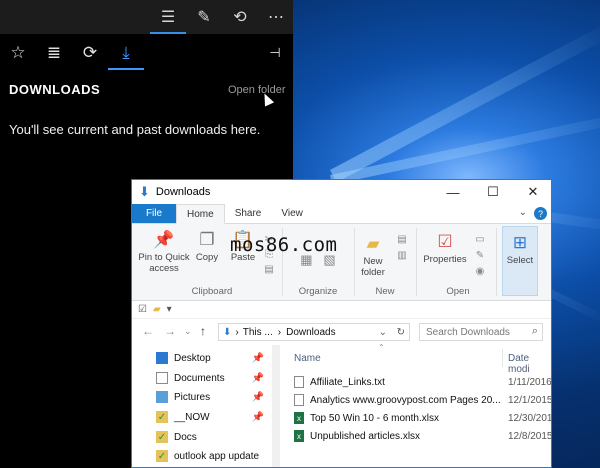  Describe the element at coordinates (55, 89) in the screenshot. I see `hub-title: DOWNLOADS` at that location.